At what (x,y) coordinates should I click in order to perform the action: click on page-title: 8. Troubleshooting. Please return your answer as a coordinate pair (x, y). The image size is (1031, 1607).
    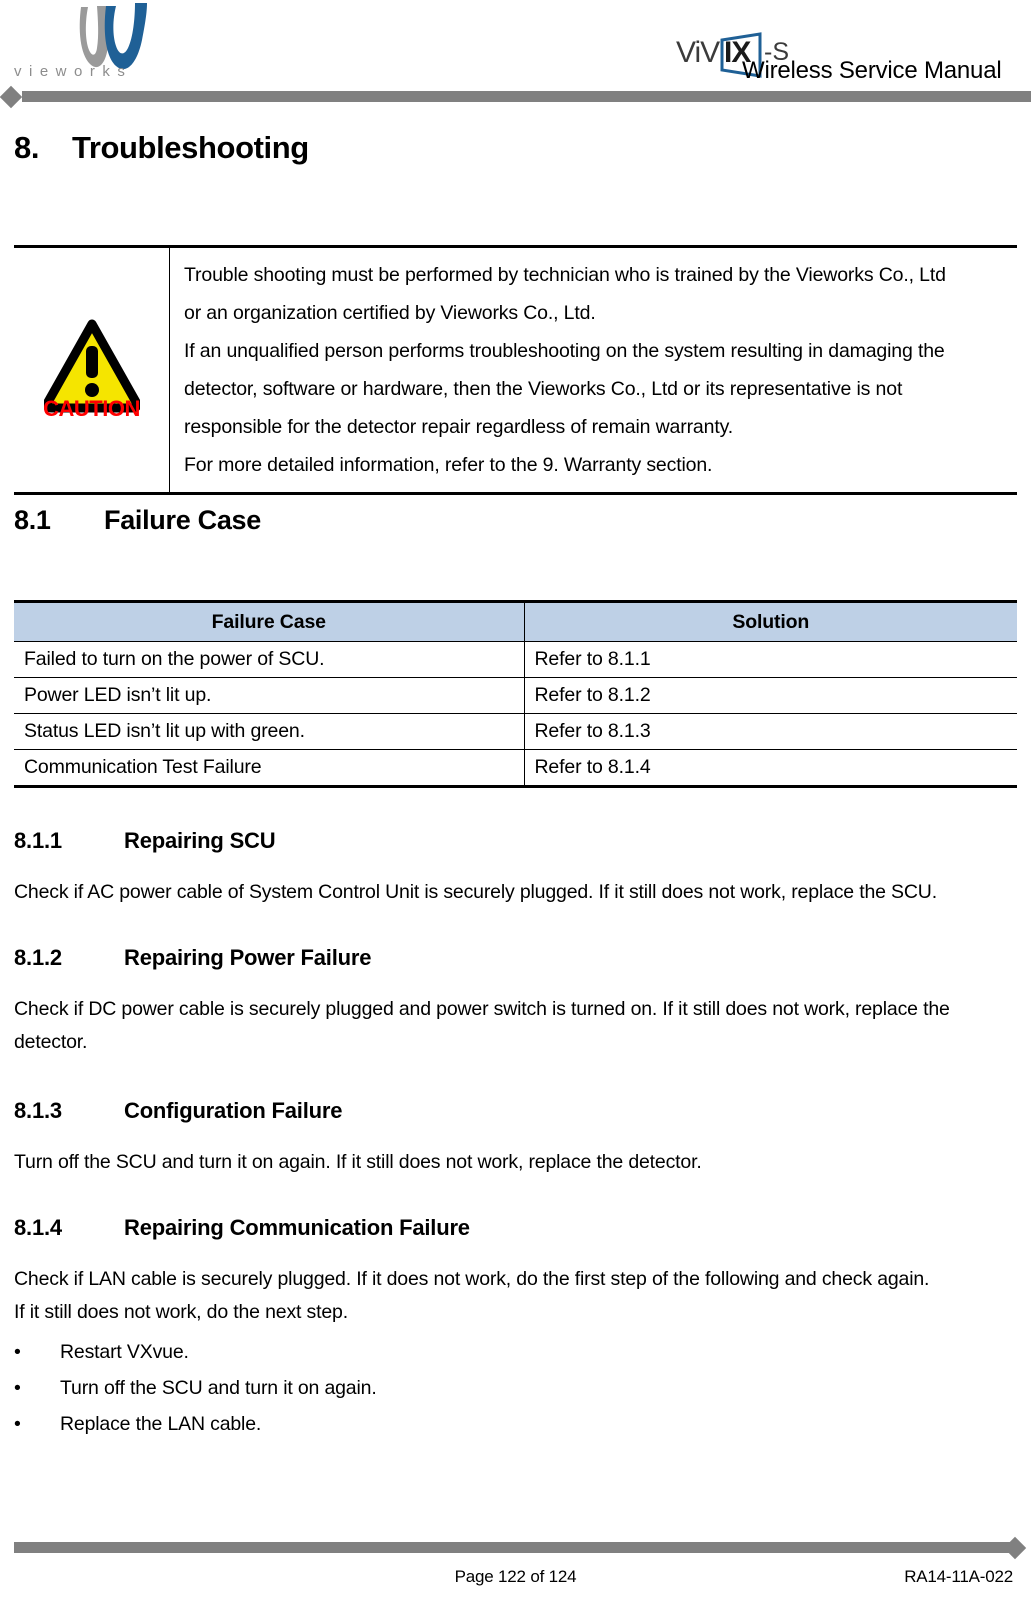
    Looking at the image, I should click on (161, 148).